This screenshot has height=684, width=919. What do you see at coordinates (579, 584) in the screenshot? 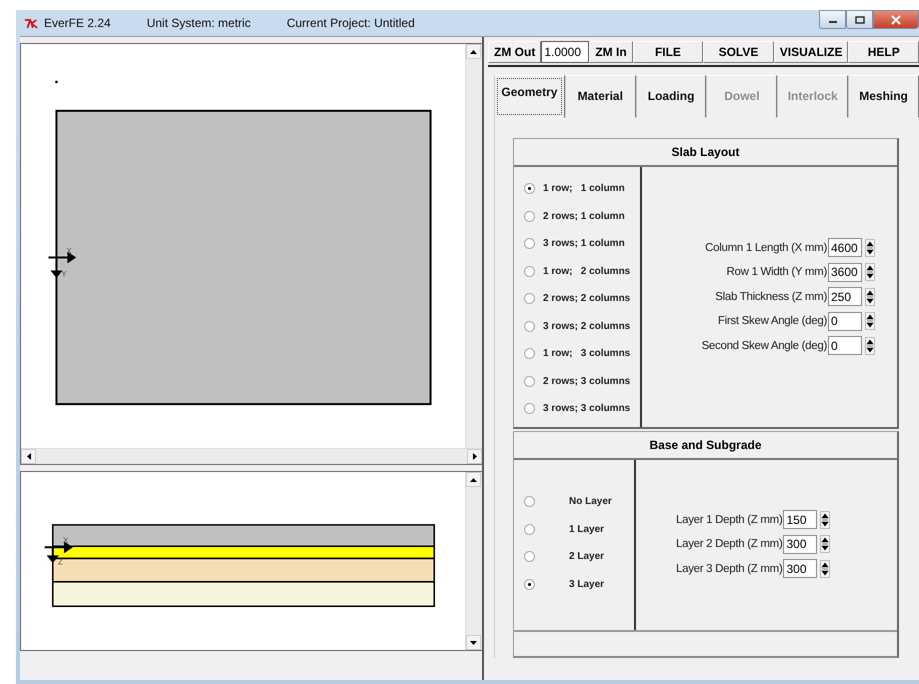
I see `radio-option: 3 Layer` at bounding box center [579, 584].